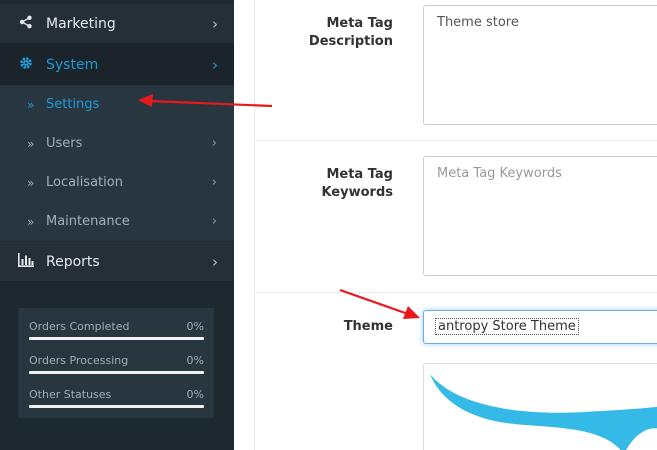 The width and height of the screenshot is (657, 450). Describe the element at coordinates (357, 192) in the screenshot. I see `label-line: Keywords` at that location.